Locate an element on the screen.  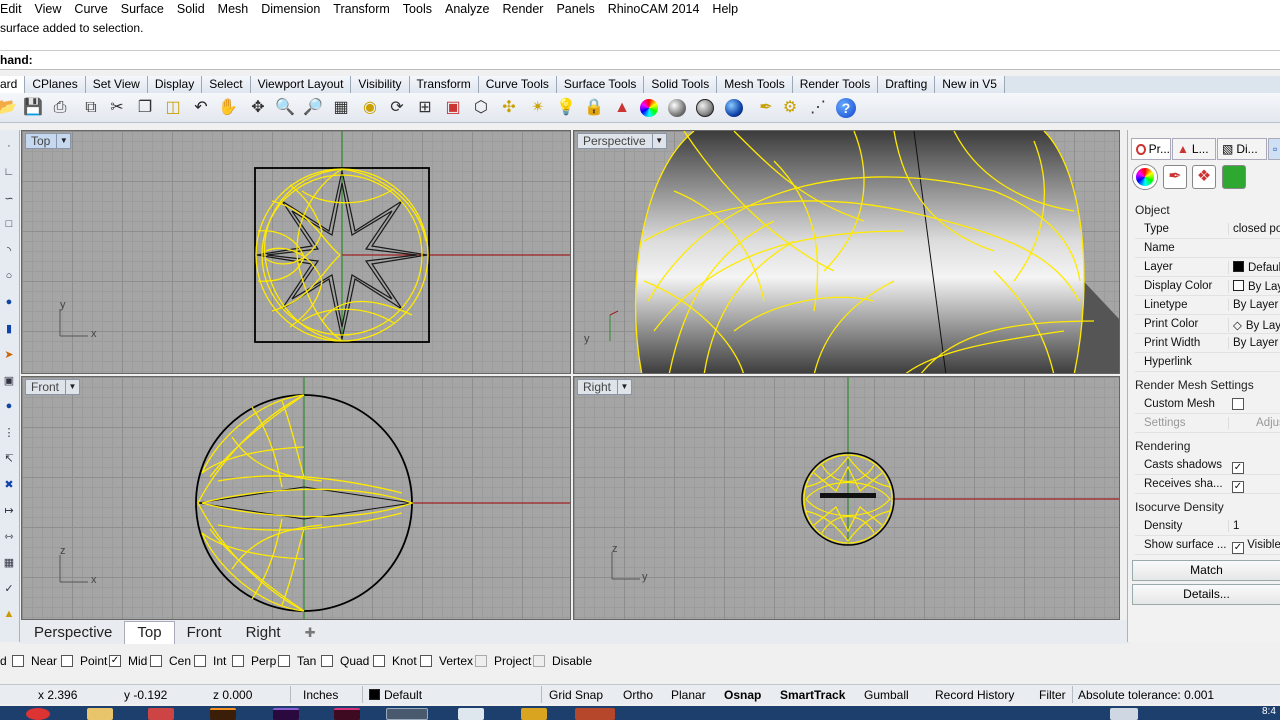
osnap-disable: Disable is located at coordinates (562, 661).